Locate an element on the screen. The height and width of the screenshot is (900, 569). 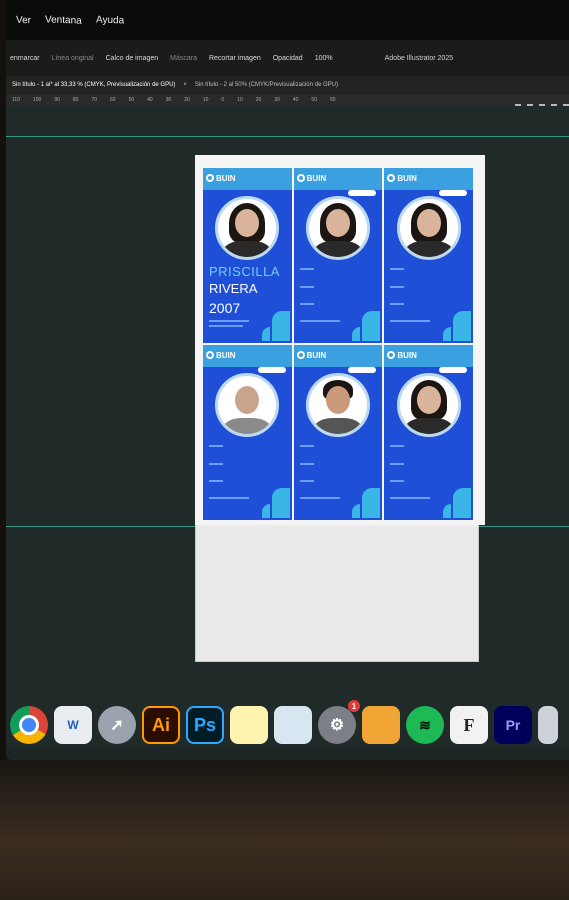
ruler-tick: 80 is located at coordinates (75, 100).